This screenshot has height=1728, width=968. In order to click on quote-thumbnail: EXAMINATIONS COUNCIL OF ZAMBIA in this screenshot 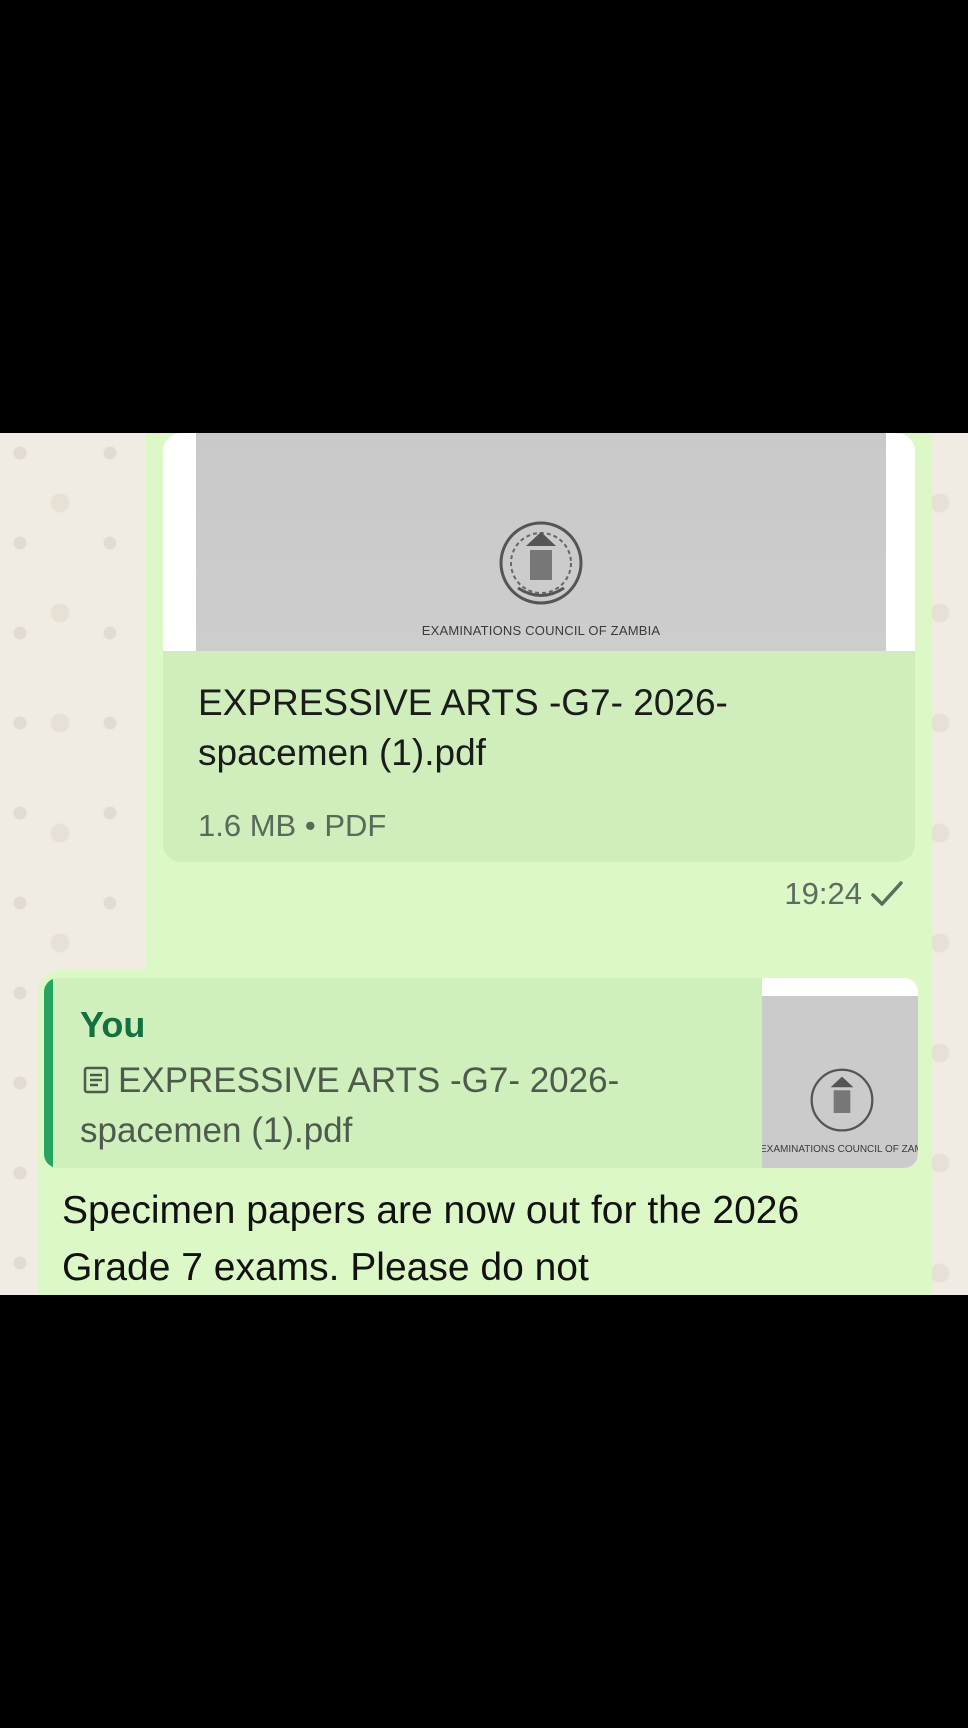, I will do `click(840, 1073)`.